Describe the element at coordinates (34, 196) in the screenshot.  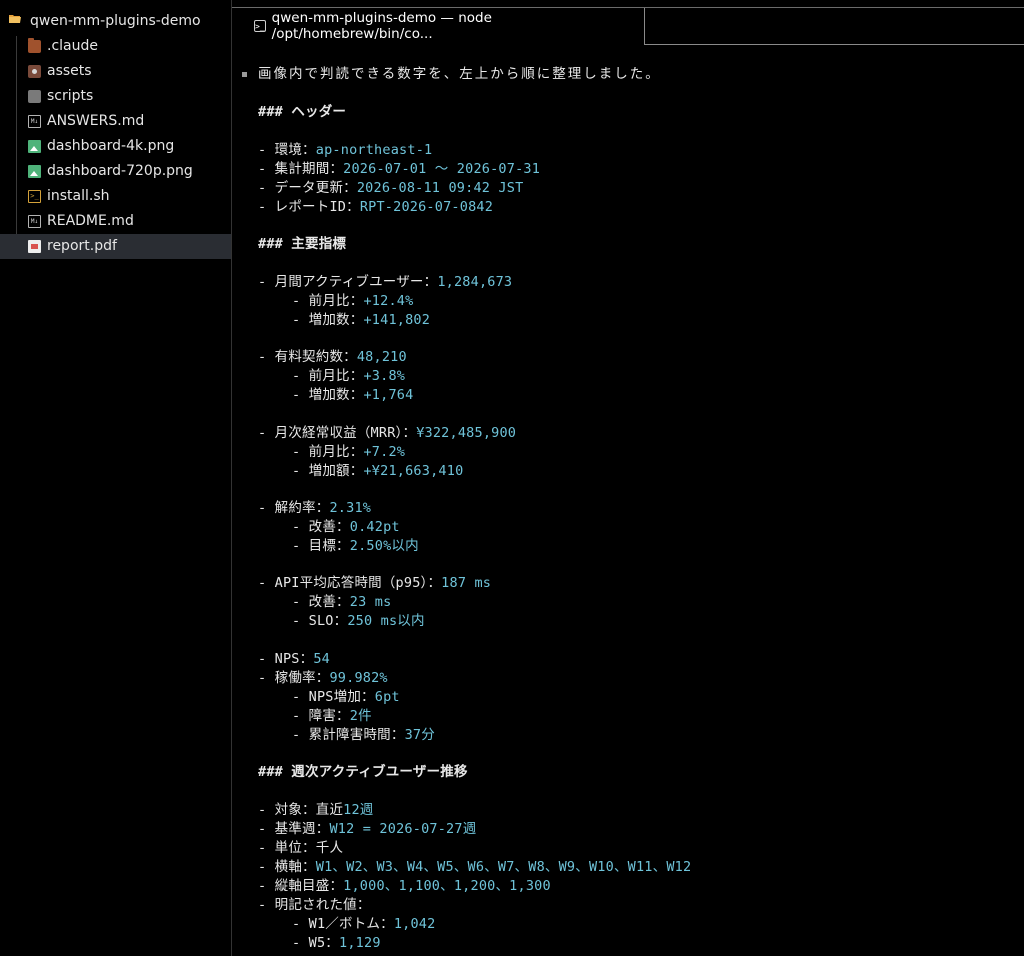
I see `shell-icon: >_` at that location.